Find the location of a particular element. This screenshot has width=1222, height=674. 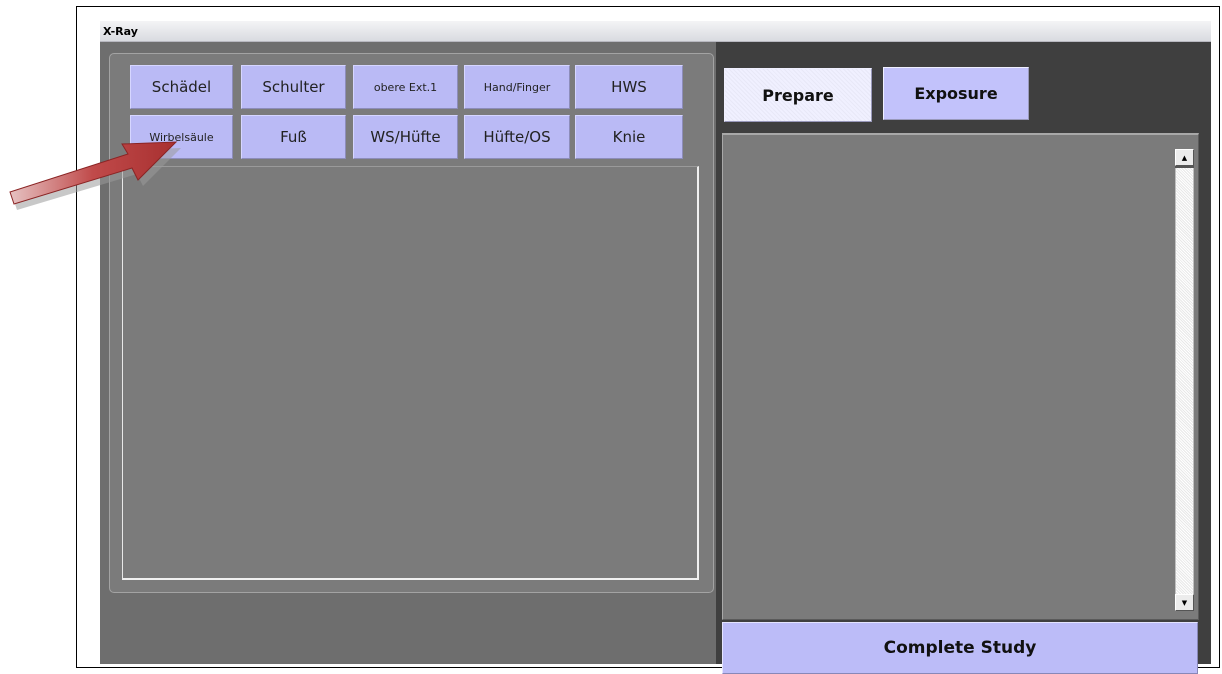

vertical-scrollbar: ▲ ▼ is located at coordinates (1184, 380).